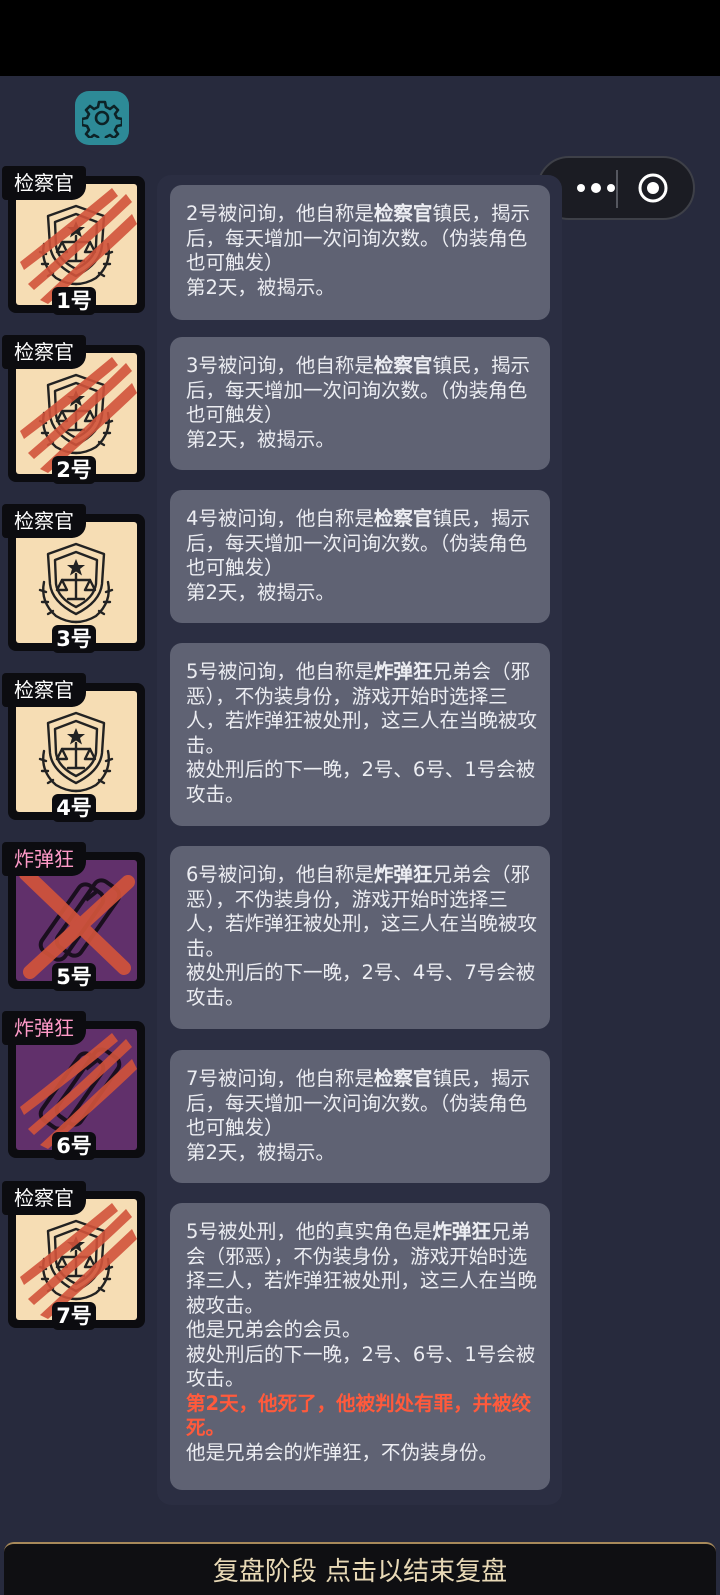 The image size is (720, 1595). Describe the element at coordinates (74, 808) in the screenshot. I see `player-number: 4号` at that location.